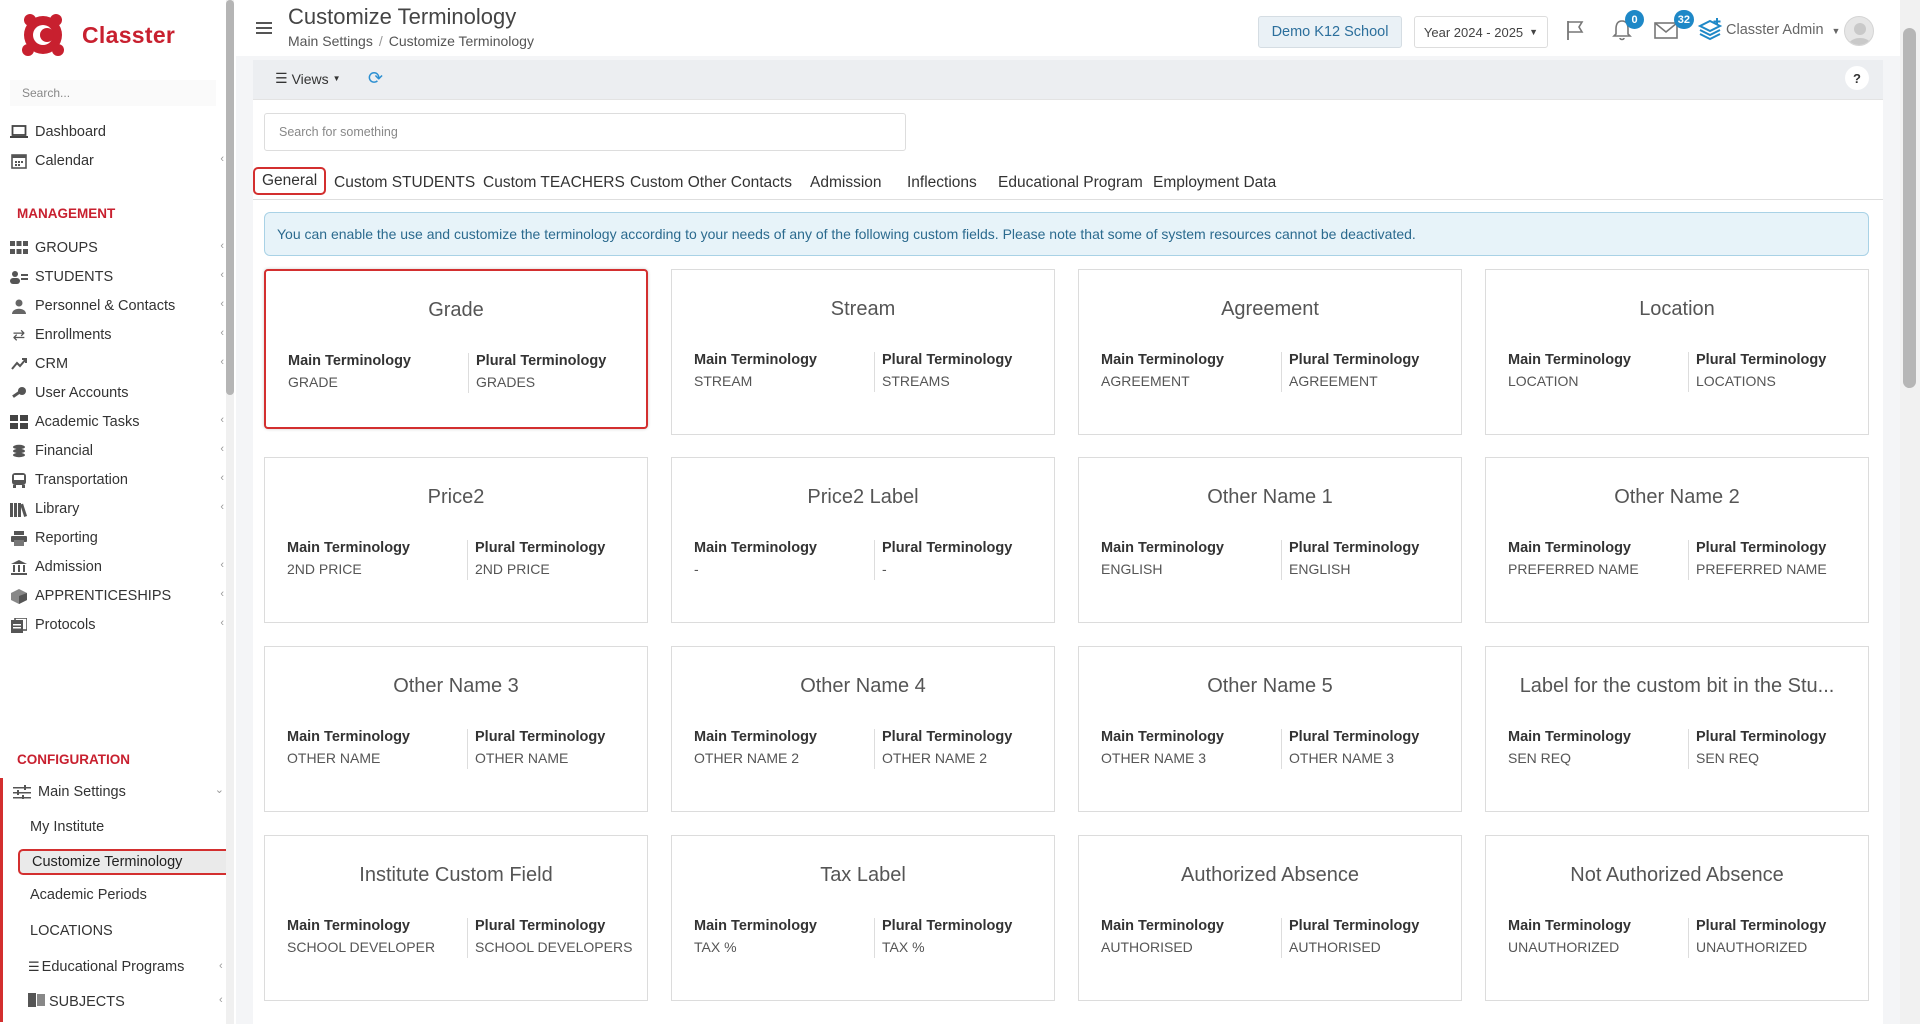 The image size is (1920, 1024). Describe the element at coordinates (264, 28) in the screenshot. I see `hamburger-menu-icon` at that location.